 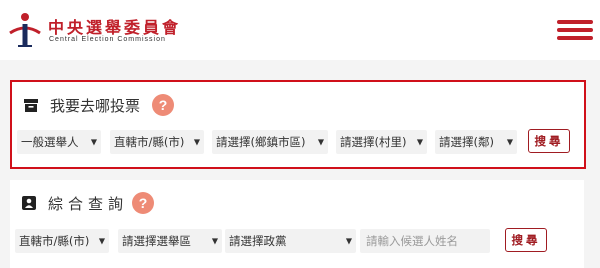 I want to click on site-logo: 中央選舉委員會 Central Election Commission, so click(x=93, y=30).